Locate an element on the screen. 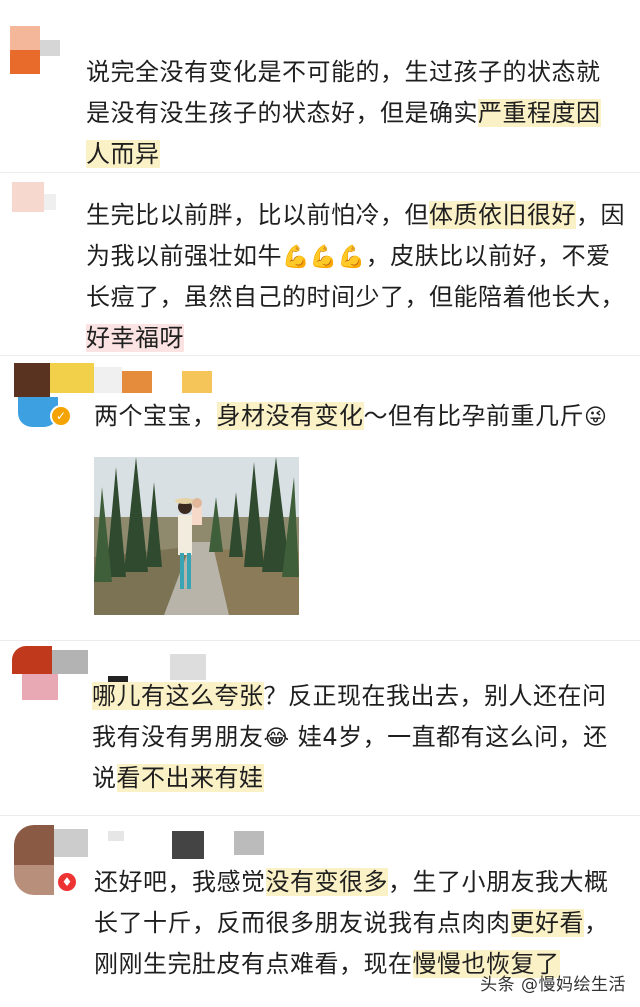 The image size is (640, 1007). tears-of-joy-emoji: 😂 is located at coordinates (276, 738).